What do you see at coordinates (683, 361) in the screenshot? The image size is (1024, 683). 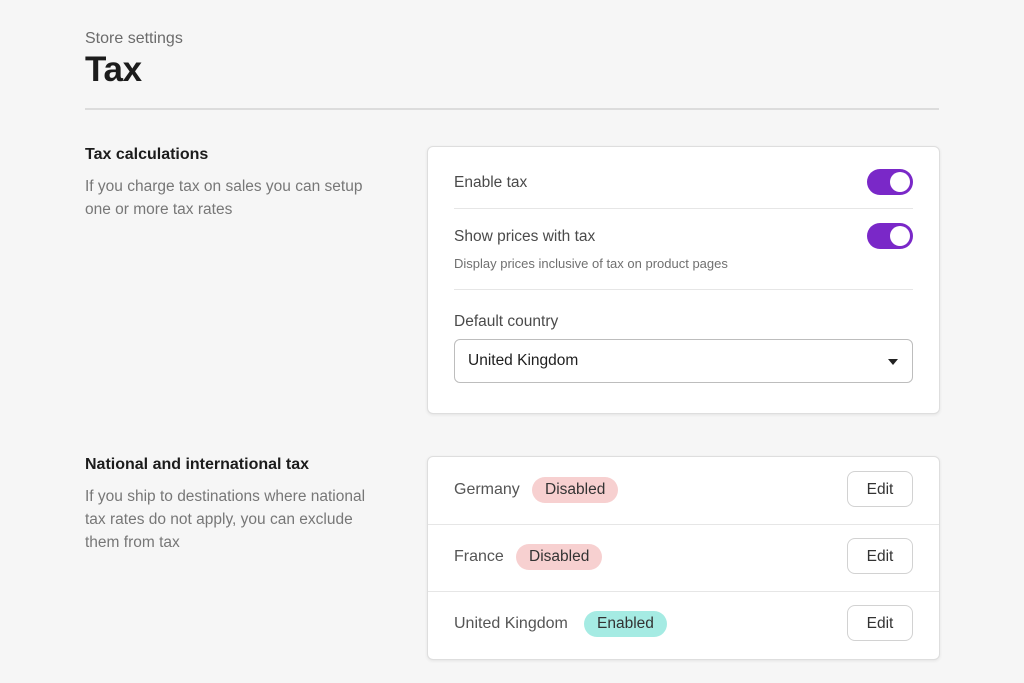 I see `default-country-select: United Kingdom` at bounding box center [683, 361].